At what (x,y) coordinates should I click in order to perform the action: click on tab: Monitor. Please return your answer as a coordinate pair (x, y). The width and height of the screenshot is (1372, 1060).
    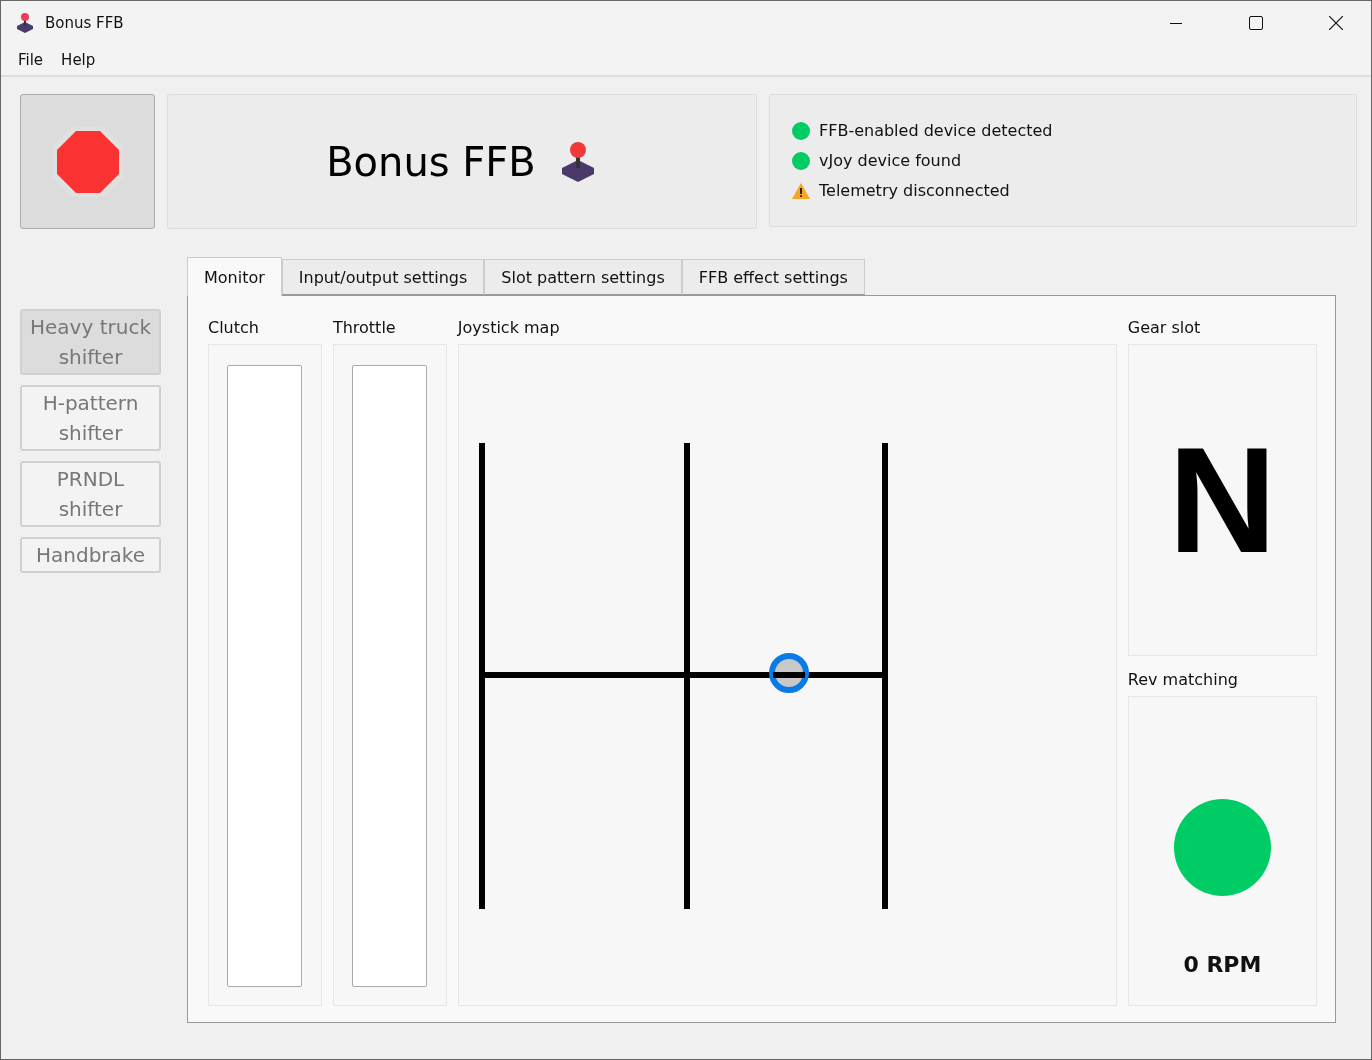
    Looking at the image, I should click on (234, 276).